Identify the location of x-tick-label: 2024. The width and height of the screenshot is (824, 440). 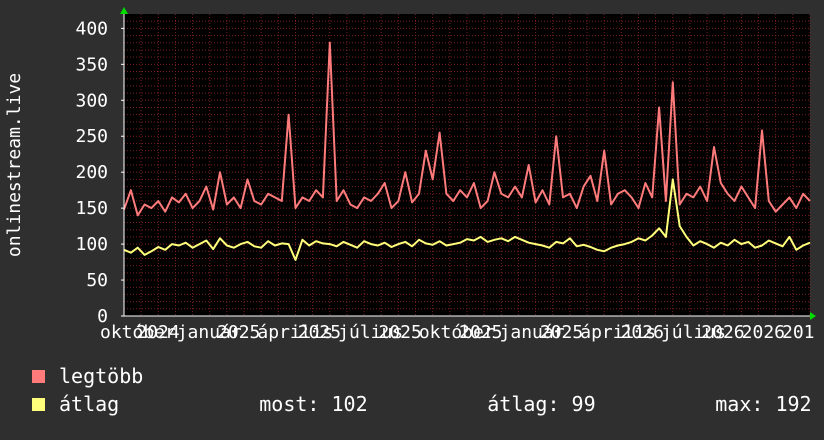
(157, 332).